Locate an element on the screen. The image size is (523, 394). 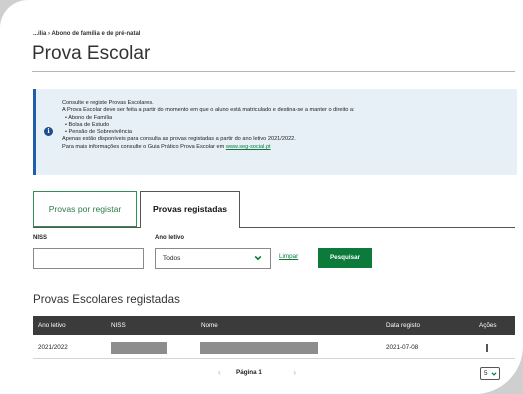
info-icon: i is located at coordinates (48, 131).